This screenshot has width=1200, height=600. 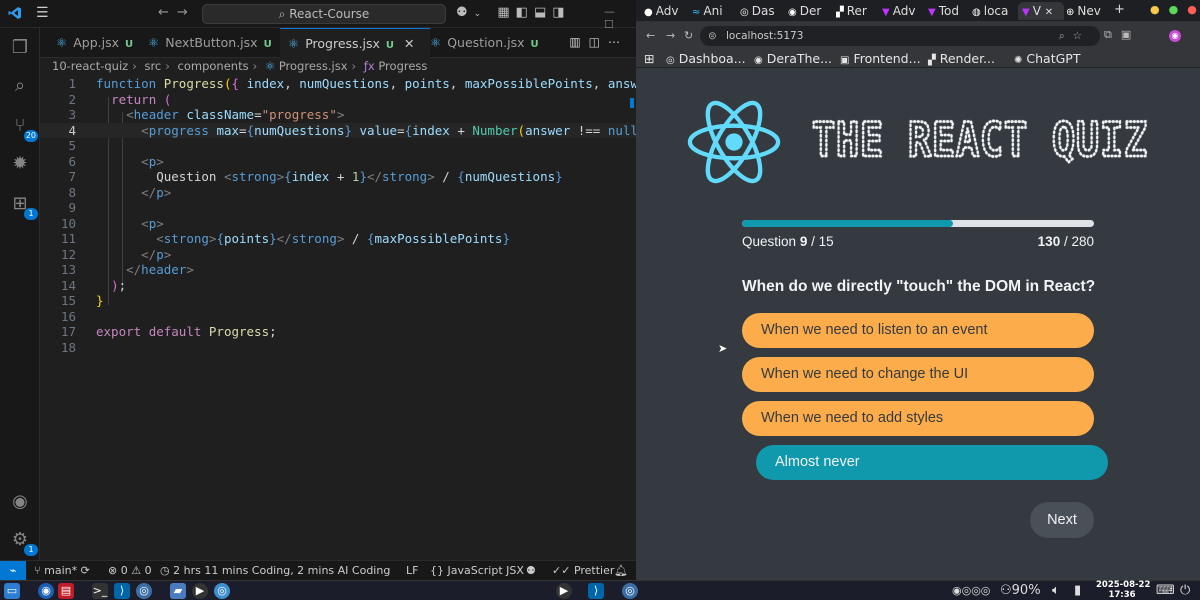 I want to click on breadcrumb-item: Progress.jsx, so click(x=313, y=66).